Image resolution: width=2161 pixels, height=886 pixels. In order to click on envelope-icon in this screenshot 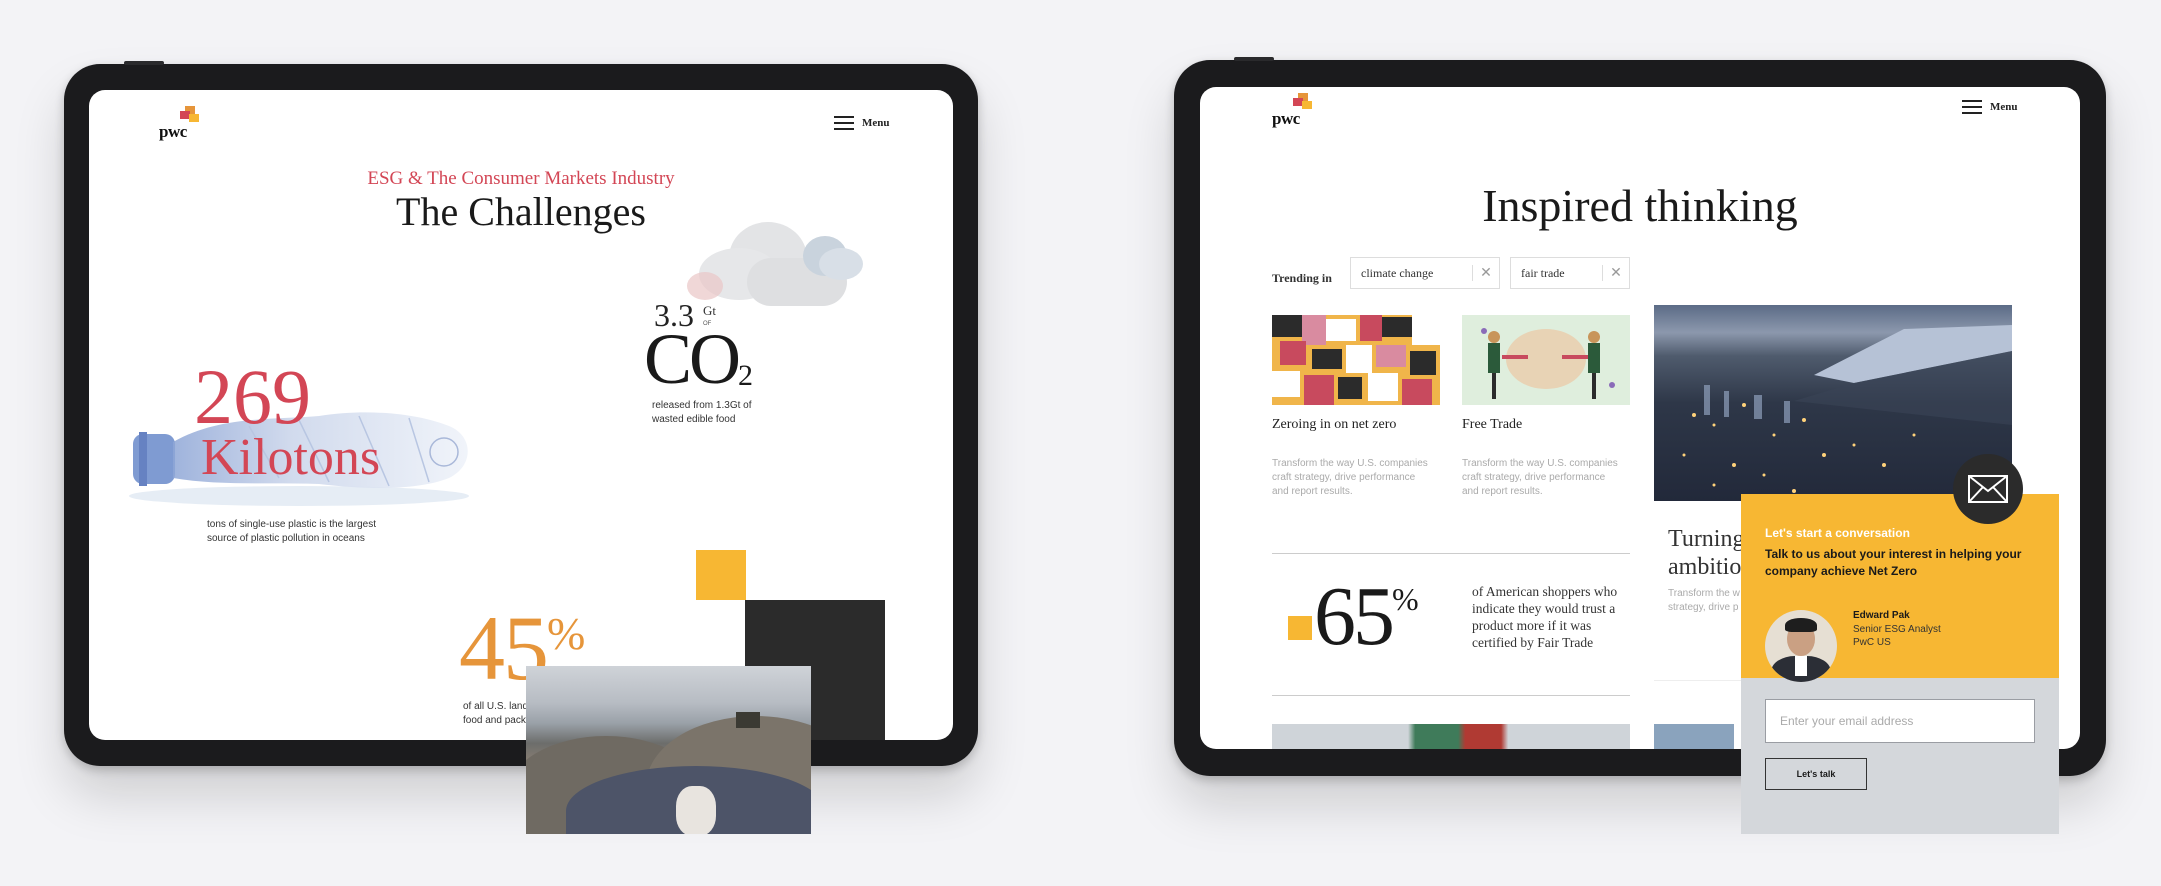, I will do `click(1988, 489)`.